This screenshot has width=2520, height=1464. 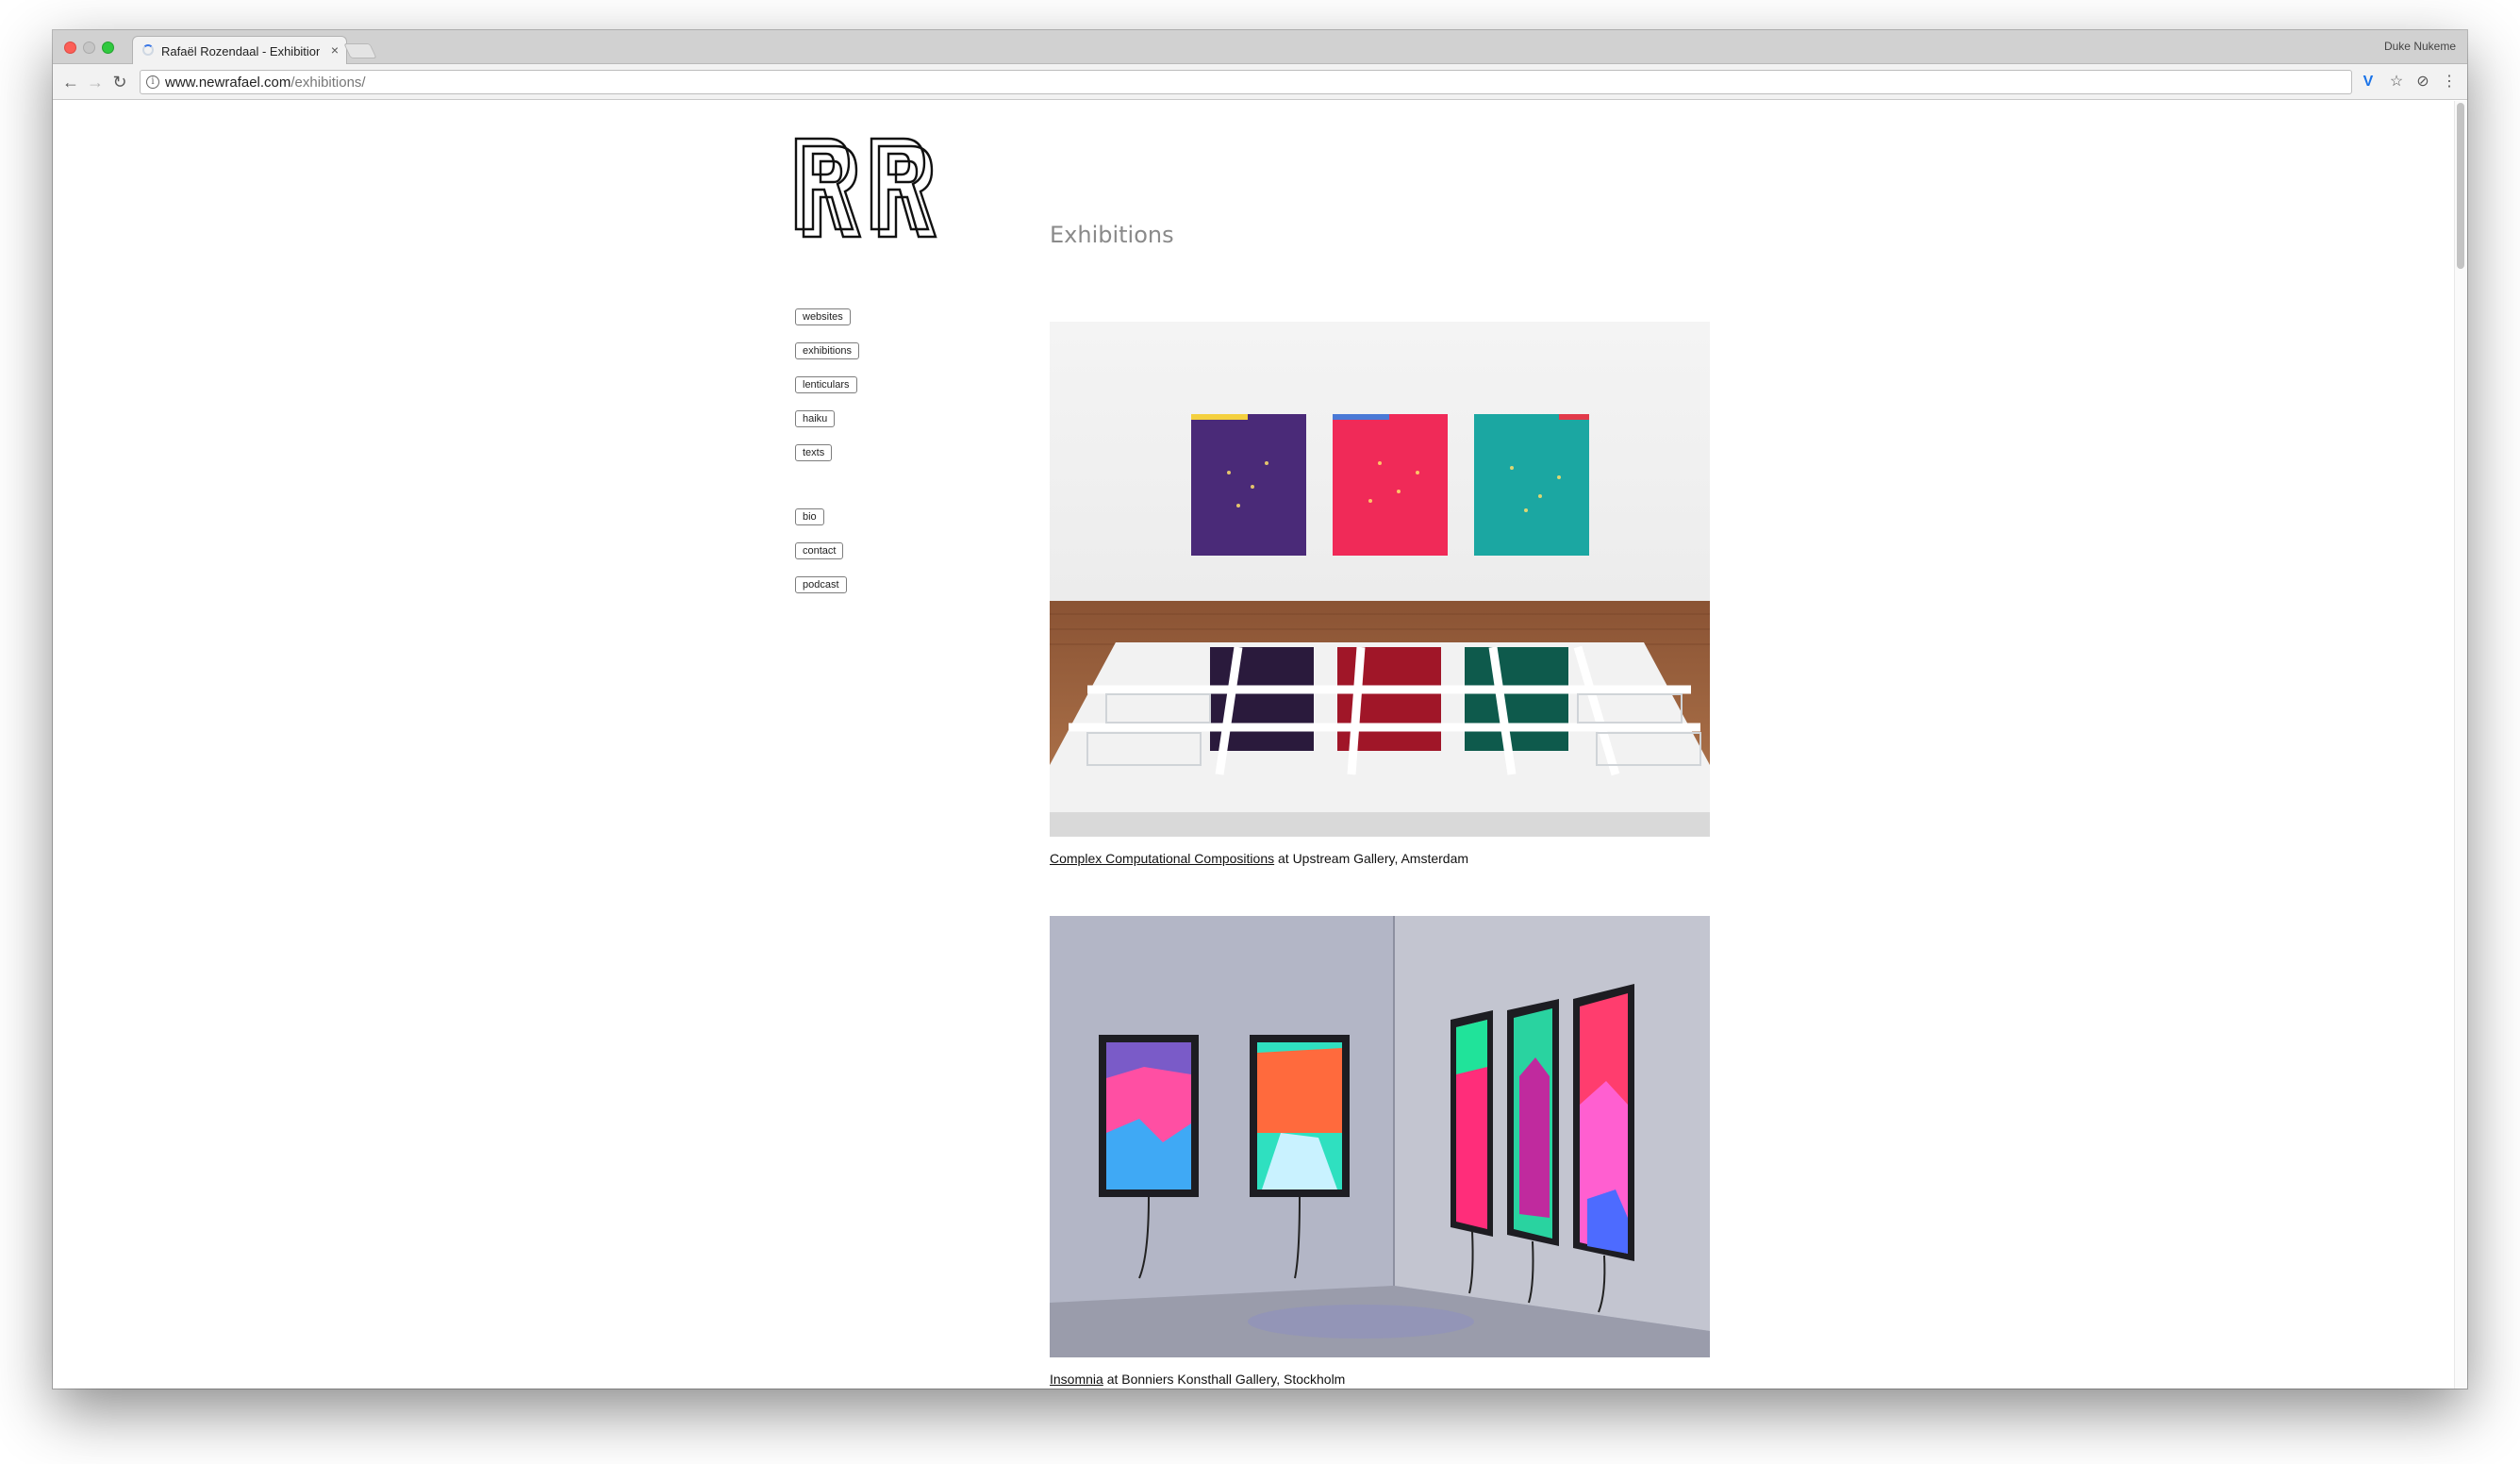 I want to click on nav-podcast: podcast, so click(x=821, y=584).